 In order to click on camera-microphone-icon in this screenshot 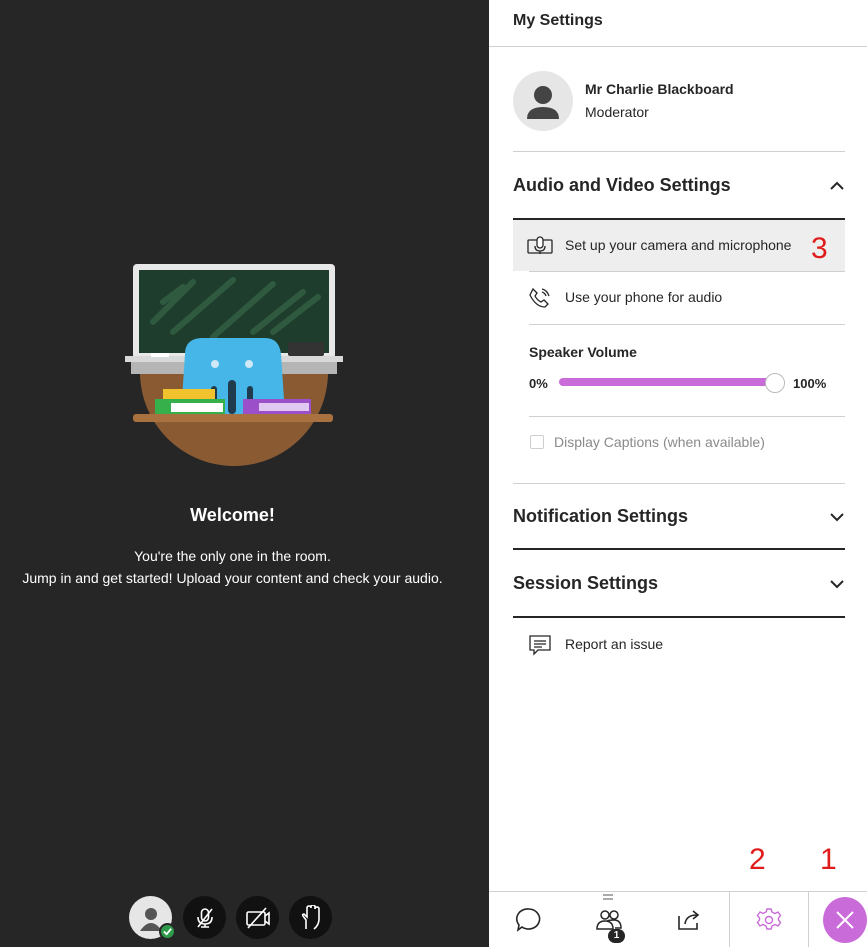, I will do `click(540, 246)`.